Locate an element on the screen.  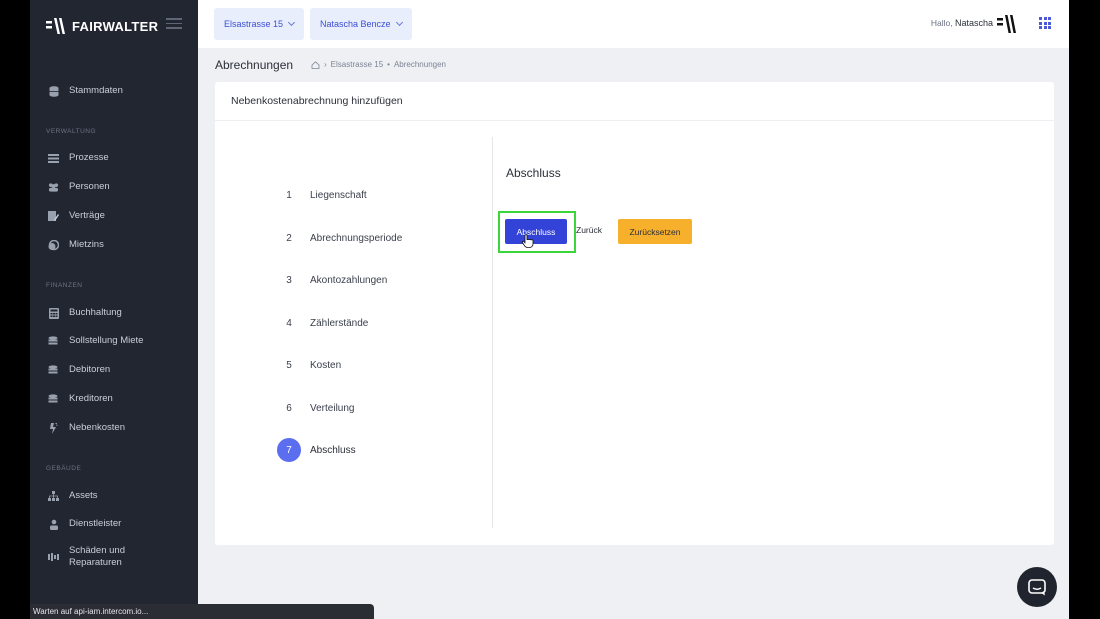
lightning-icon is located at coordinates (53, 428).